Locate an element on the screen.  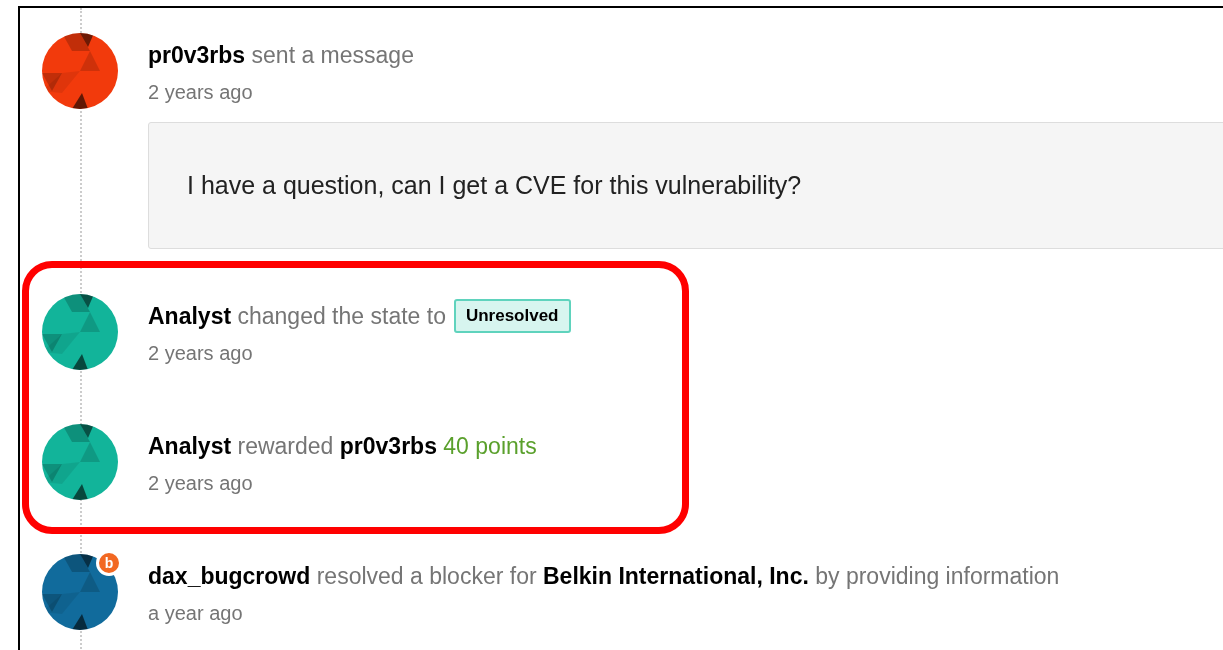
activity-headline: Analyst changed the state to is located at coordinates (297, 316).